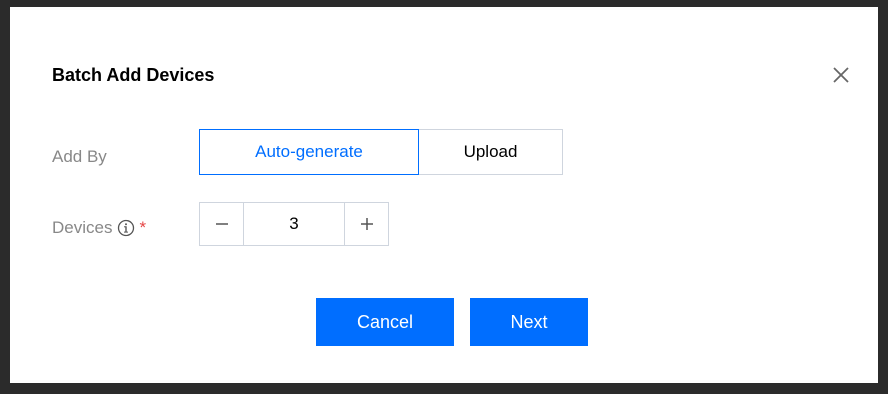 The width and height of the screenshot is (888, 394). I want to click on increment-button, so click(366, 224).